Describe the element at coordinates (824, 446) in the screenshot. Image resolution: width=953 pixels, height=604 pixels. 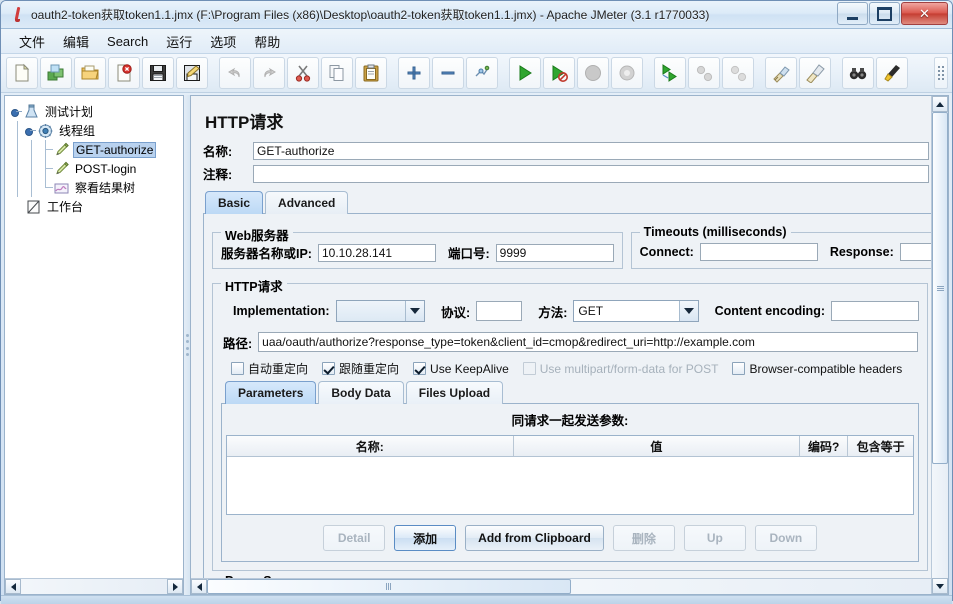
I see `column-header-encode: 编码?` at that location.